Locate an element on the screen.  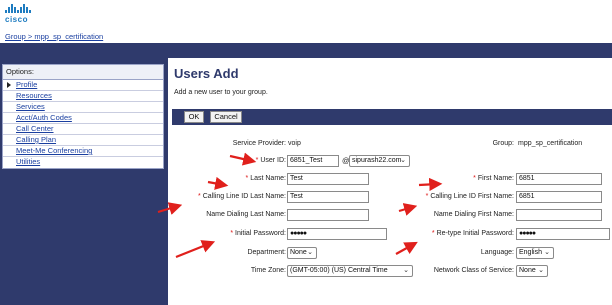
cli-first-name-arrow is located at coordinates (408, 209).